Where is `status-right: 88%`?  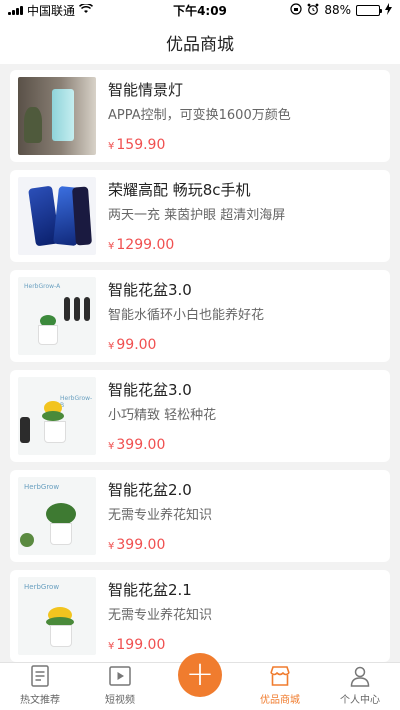
status-right: 88% is located at coordinates (341, 10).